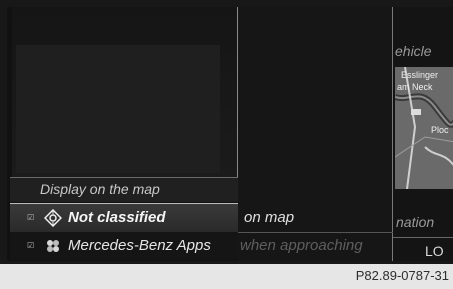  What do you see at coordinates (139, 245) in the screenshot?
I see `menu-item-label: Mercedes-Benz Apps` at bounding box center [139, 245].